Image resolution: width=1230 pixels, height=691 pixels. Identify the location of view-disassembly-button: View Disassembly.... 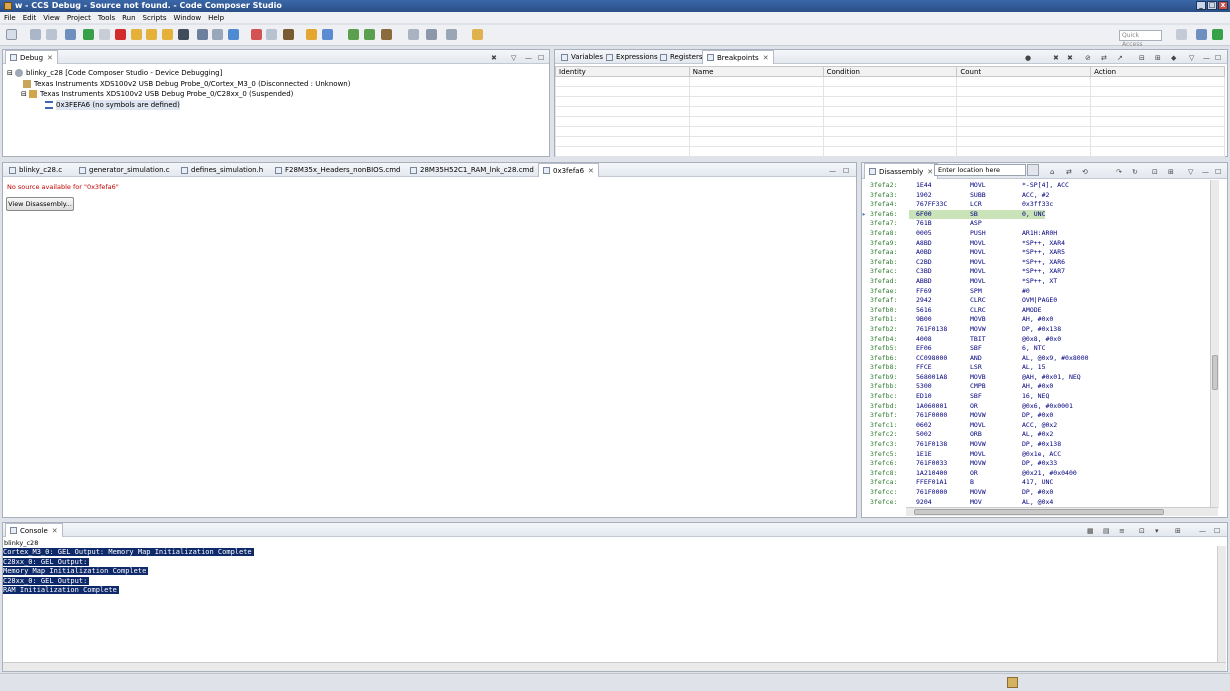
(40, 204).